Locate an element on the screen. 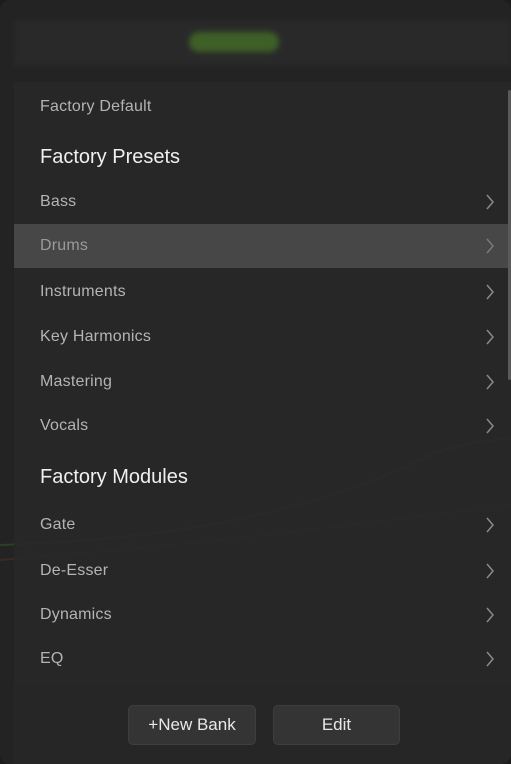  menu-item-de-esser: De-Esser is located at coordinates (262, 571).